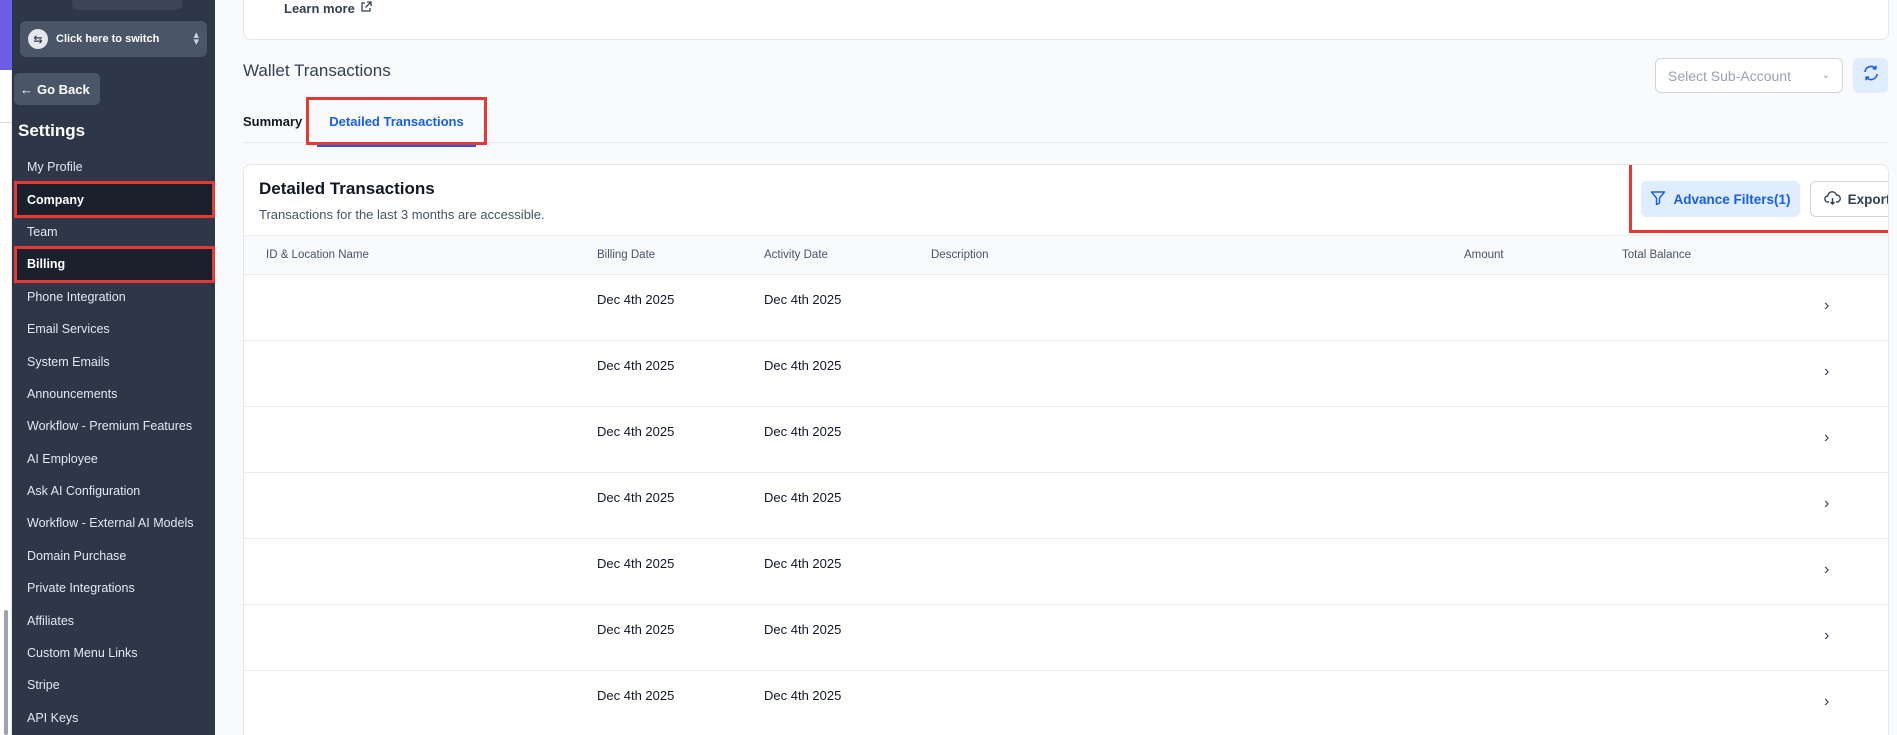  What do you see at coordinates (127, 5) in the screenshot?
I see `logo` at bounding box center [127, 5].